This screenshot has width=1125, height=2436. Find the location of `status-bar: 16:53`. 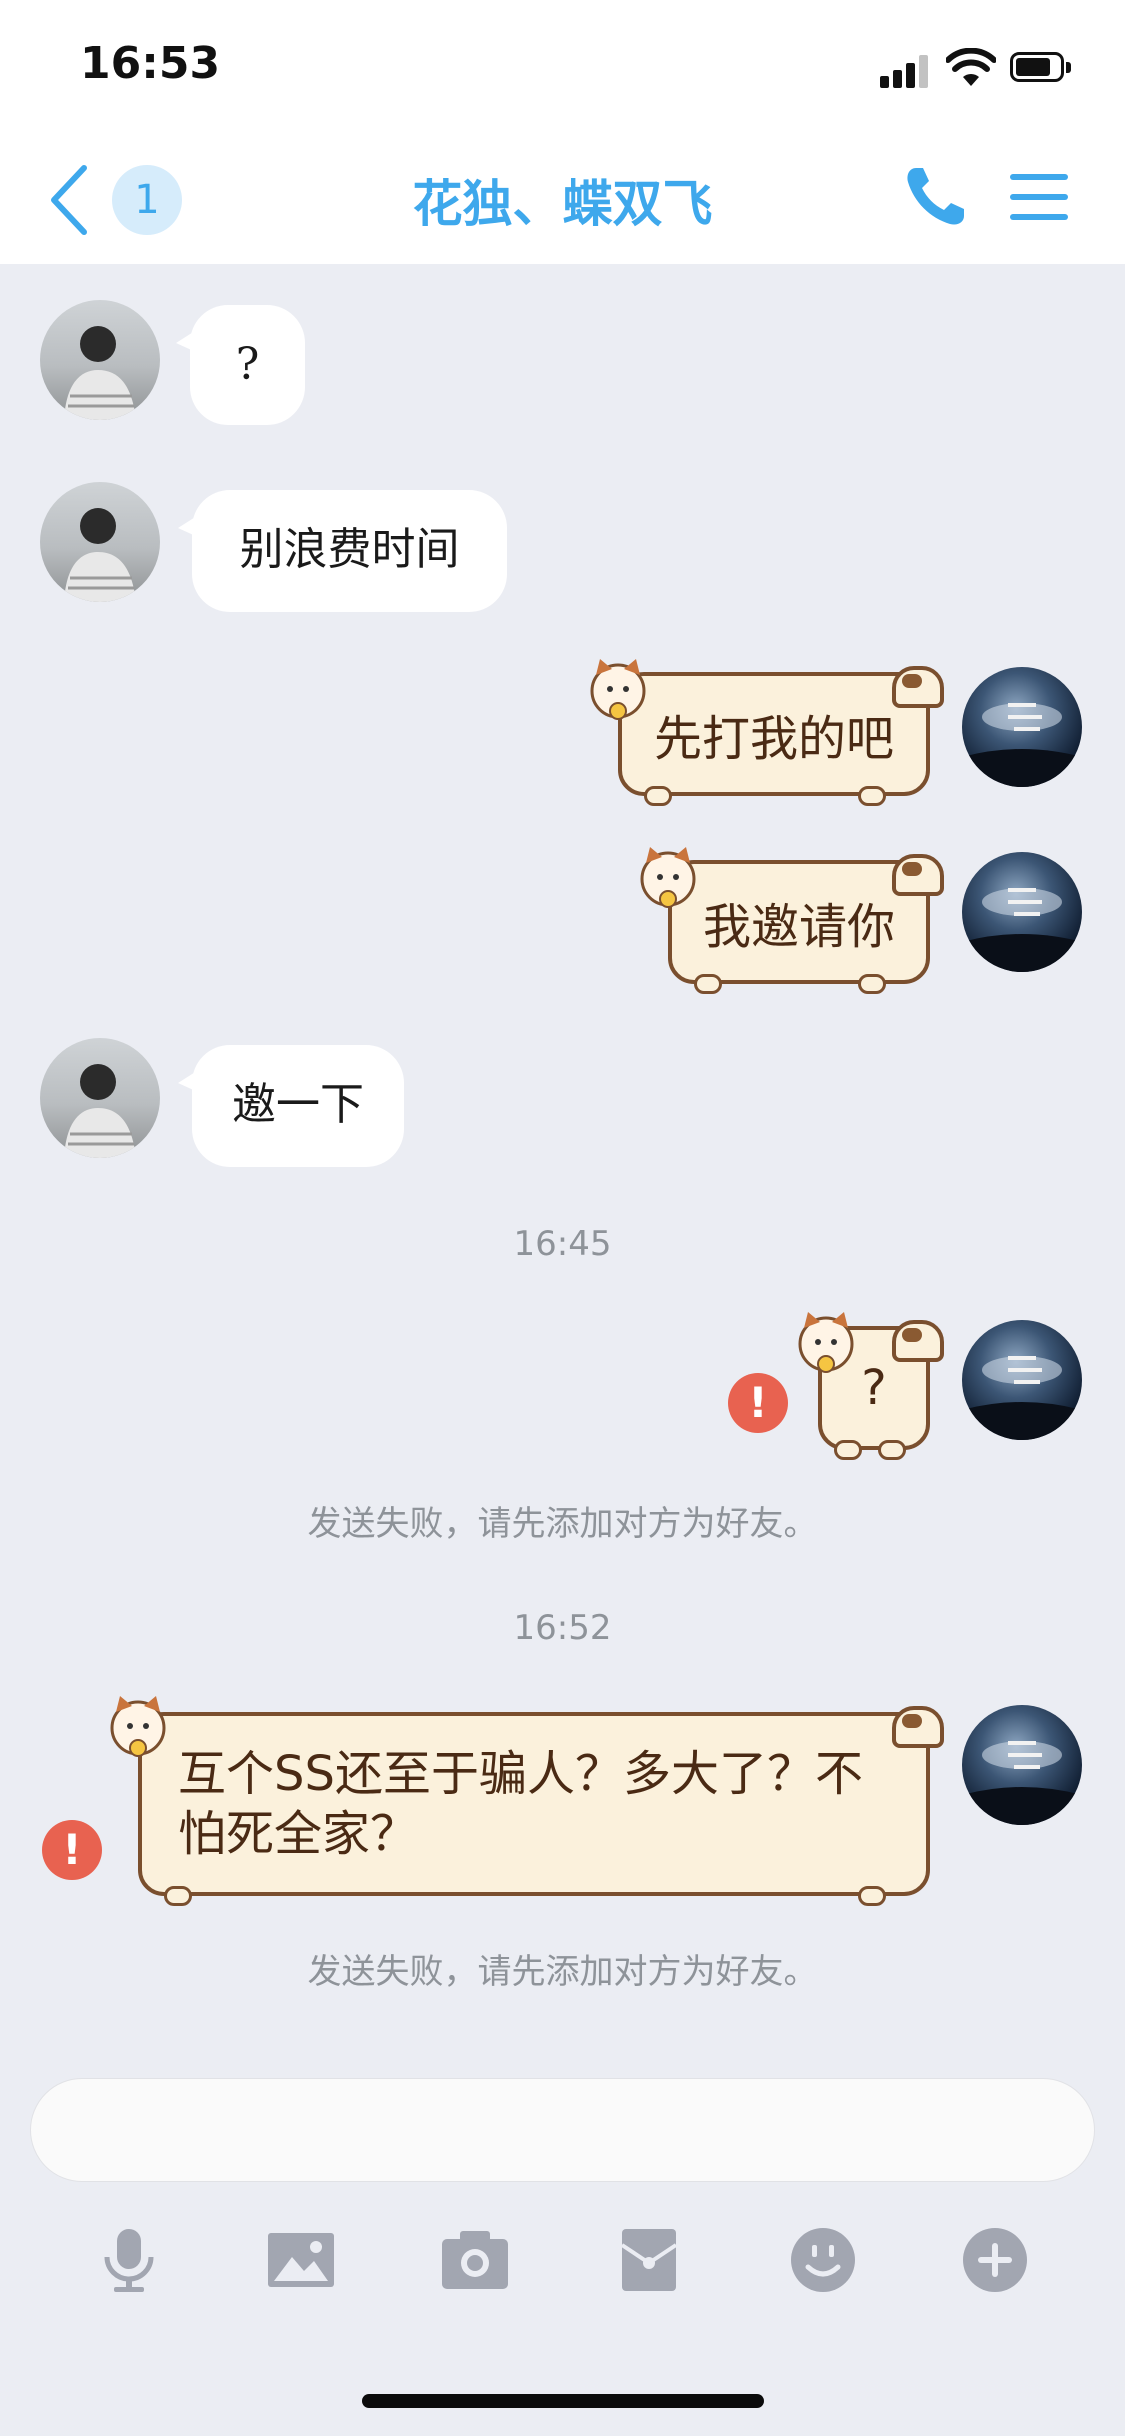

status-bar: 16:53 is located at coordinates (562, 66).